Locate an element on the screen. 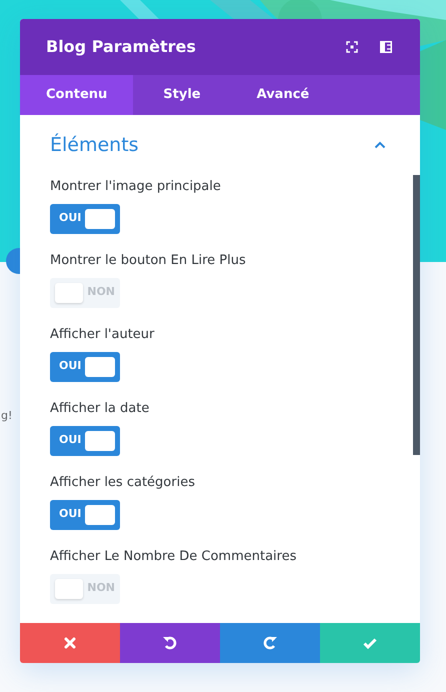 This screenshot has height=692, width=446. tab: Style is located at coordinates (182, 95).